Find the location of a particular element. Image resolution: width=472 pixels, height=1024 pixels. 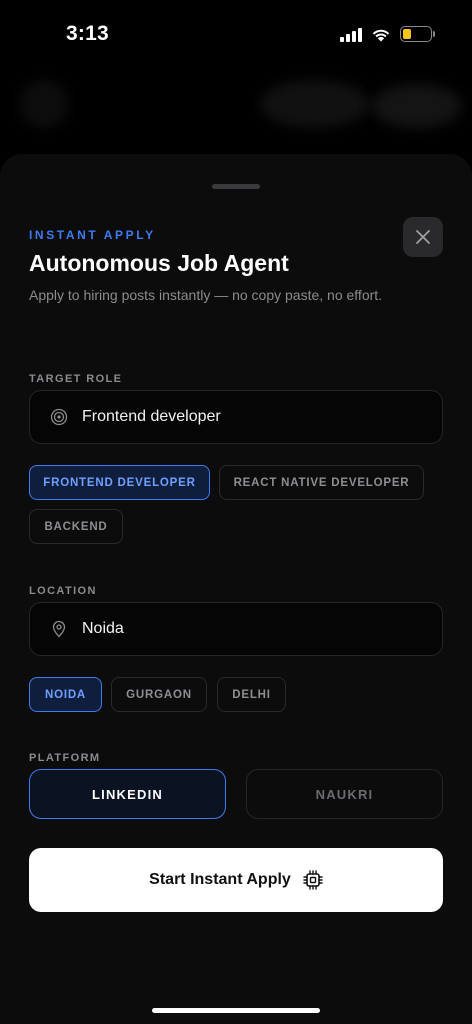

chip-backend: BACKEND is located at coordinates (76, 526).